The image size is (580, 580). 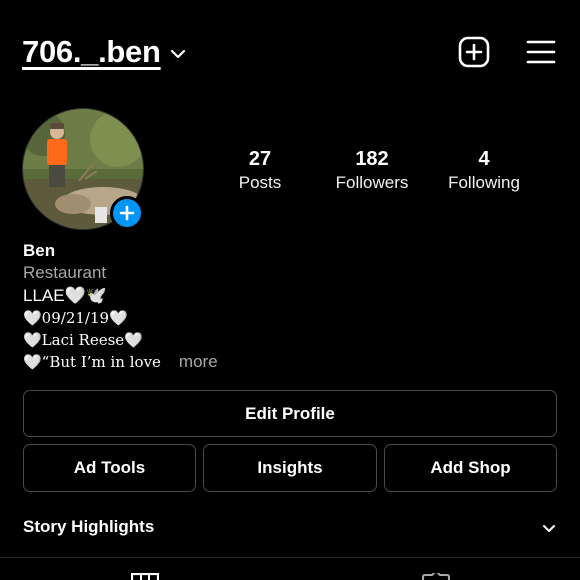 I want to click on bio-line: 🤍Laci Reese🤍, so click(x=83, y=340).